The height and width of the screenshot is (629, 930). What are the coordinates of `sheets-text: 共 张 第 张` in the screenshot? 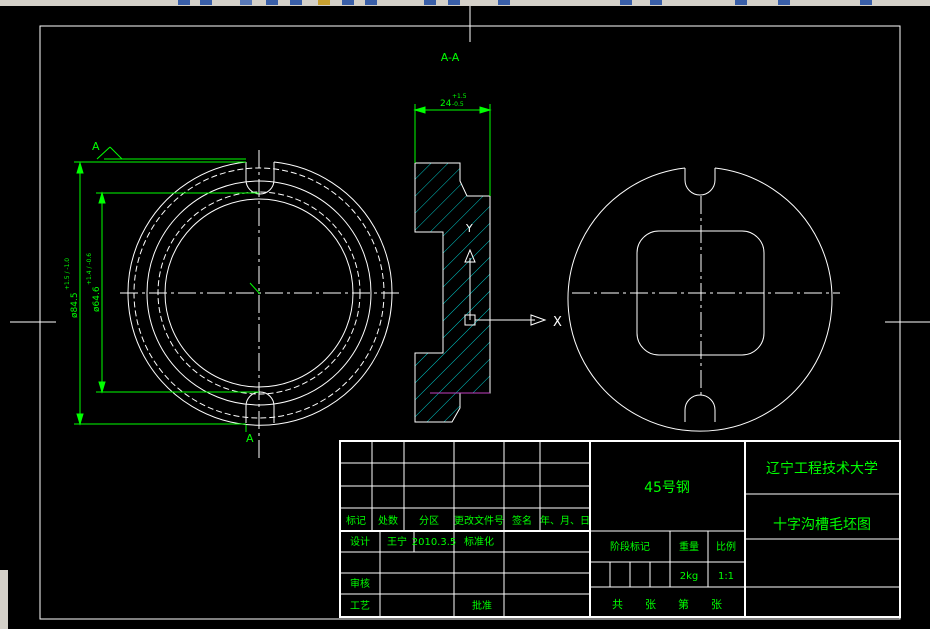 It's located at (667, 604).